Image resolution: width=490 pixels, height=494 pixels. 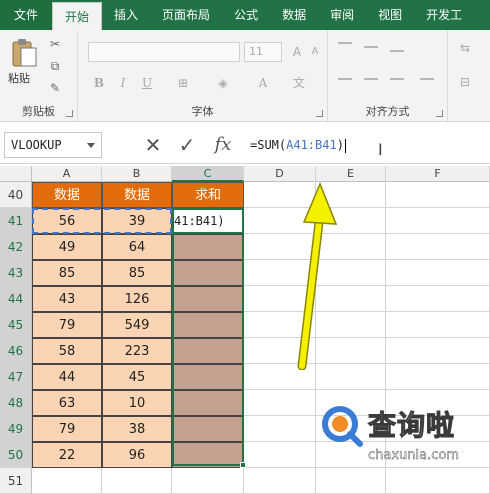 What do you see at coordinates (55, 44) in the screenshot?
I see `cut-icon: ✂` at bounding box center [55, 44].